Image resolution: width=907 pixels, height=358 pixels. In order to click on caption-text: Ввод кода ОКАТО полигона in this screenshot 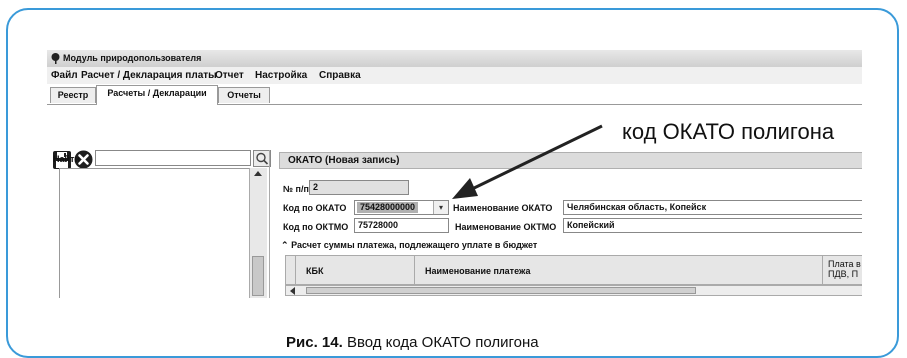, I will do `click(442, 342)`.